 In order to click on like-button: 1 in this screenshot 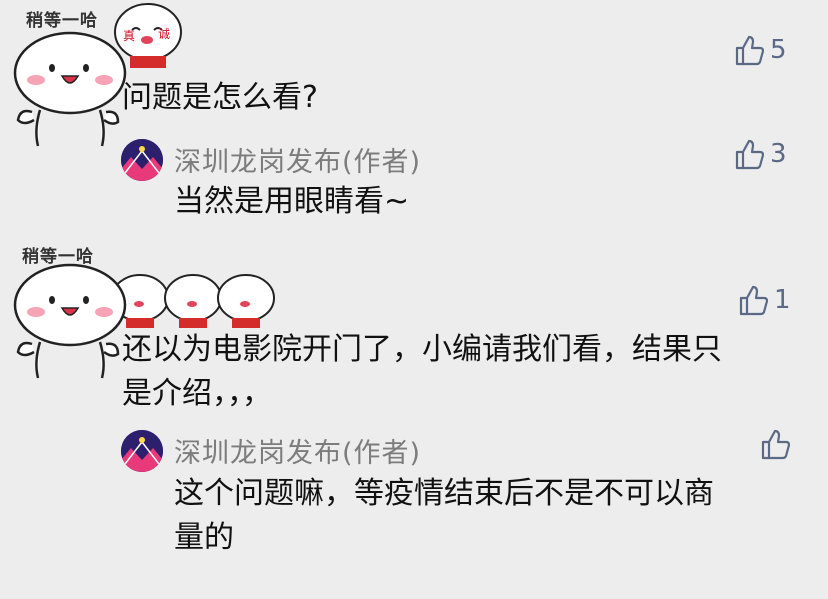, I will do `click(764, 300)`.